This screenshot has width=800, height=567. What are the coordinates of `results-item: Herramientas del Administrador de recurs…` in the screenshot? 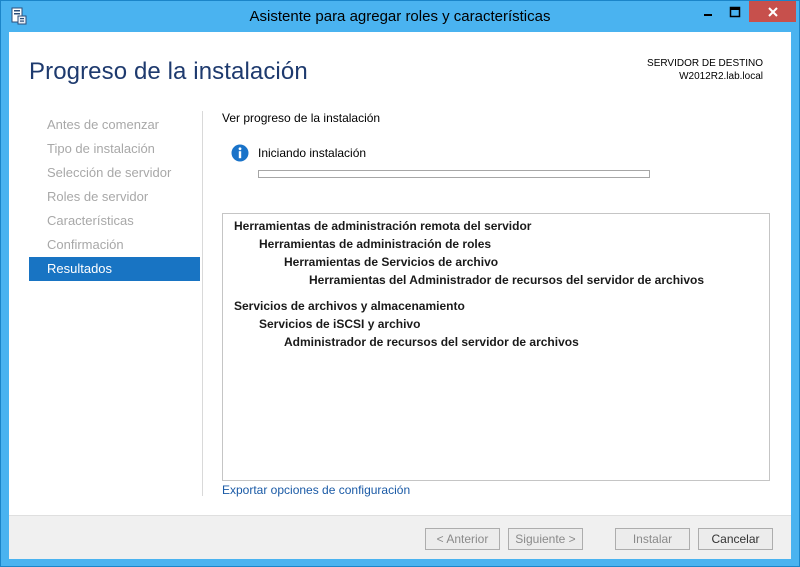 It's located at (507, 280).